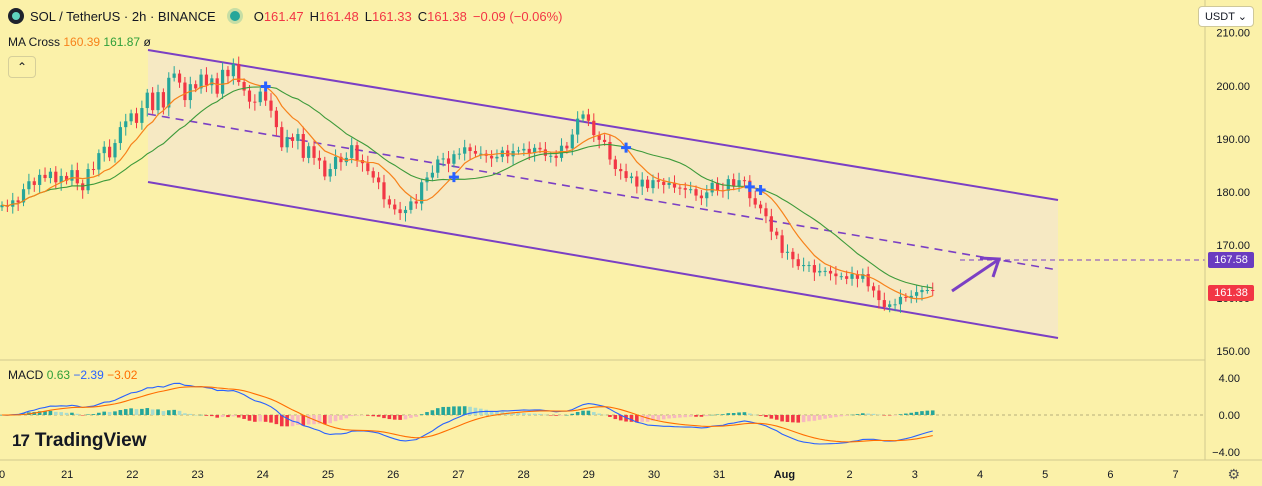 The height and width of the screenshot is (486, 1262). What do you see at coordinates (442, 16) in the screenshot?
I see `ohlc-close: C161.38` at bounding box center [442, 16].